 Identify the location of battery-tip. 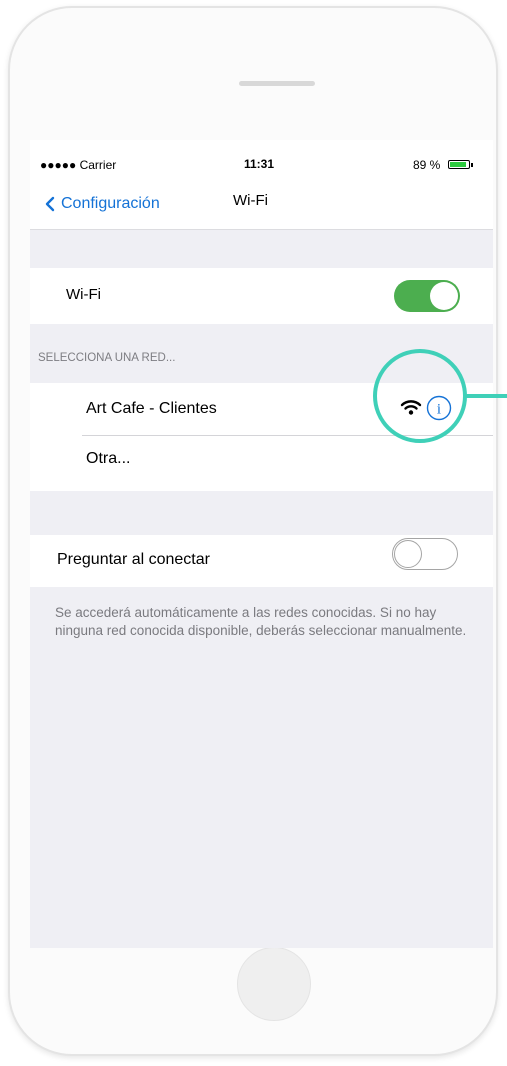
(472, 165).